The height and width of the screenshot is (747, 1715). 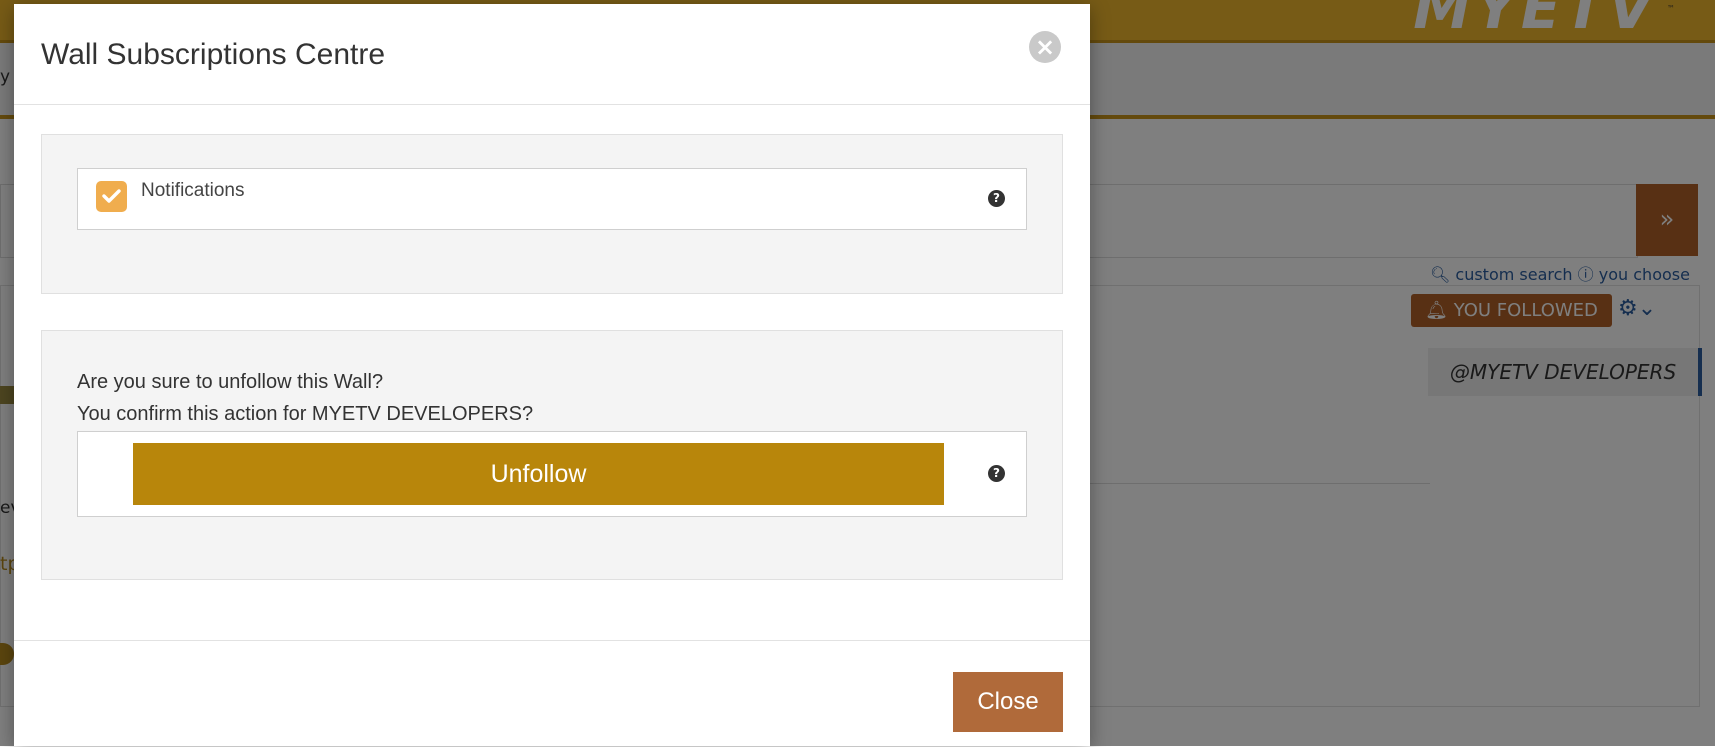 What do you see at coordinates (538, 474) in the screenshot?
I see `unfollow-button: Unfollow` at bounding box center [538, 474].